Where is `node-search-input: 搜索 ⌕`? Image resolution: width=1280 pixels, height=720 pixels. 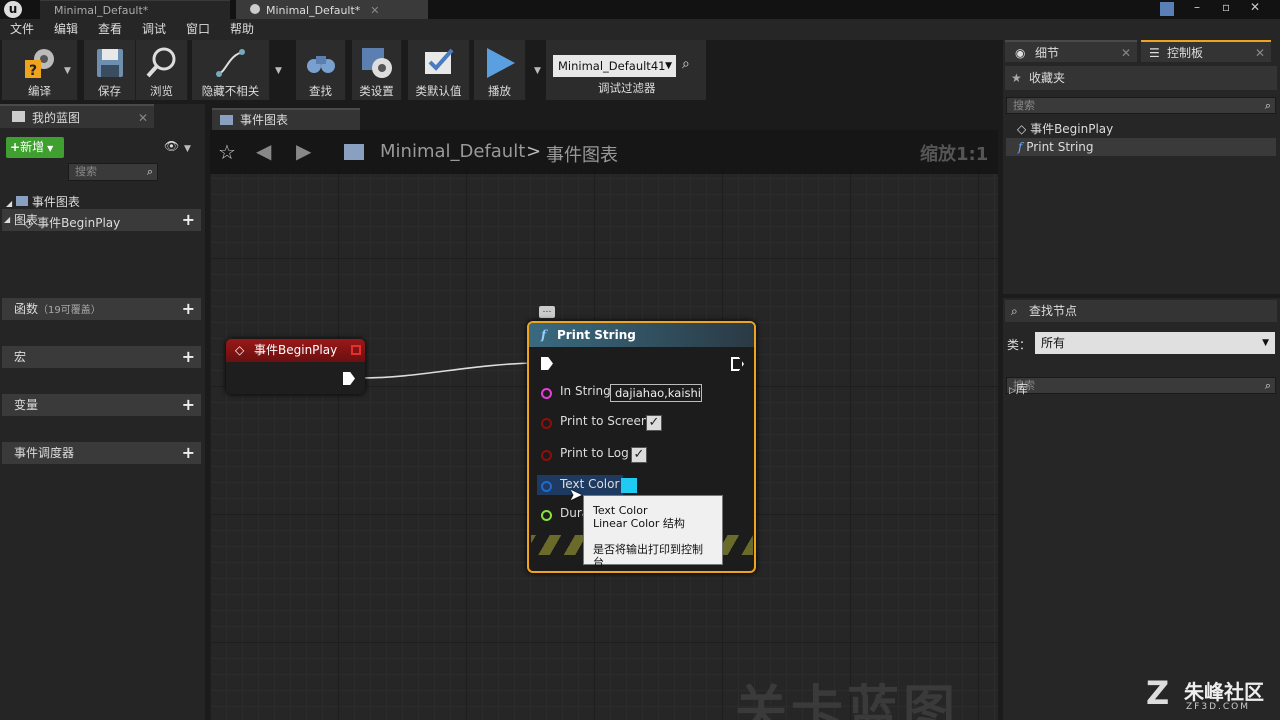
node-search-input: 搜索 ⌕ is located at coordinates (1141, 385).